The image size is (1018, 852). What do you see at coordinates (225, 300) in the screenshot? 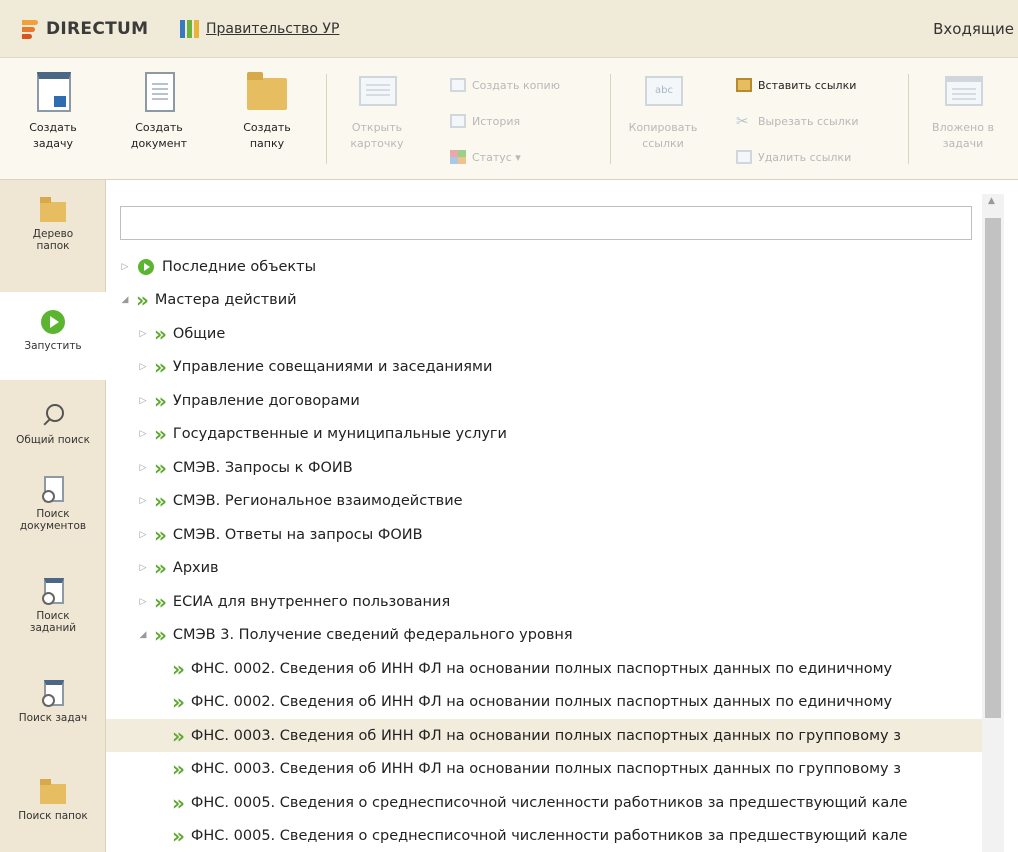
I see `tree-row-label: Мастера действий` at bounding box center [225, 300].